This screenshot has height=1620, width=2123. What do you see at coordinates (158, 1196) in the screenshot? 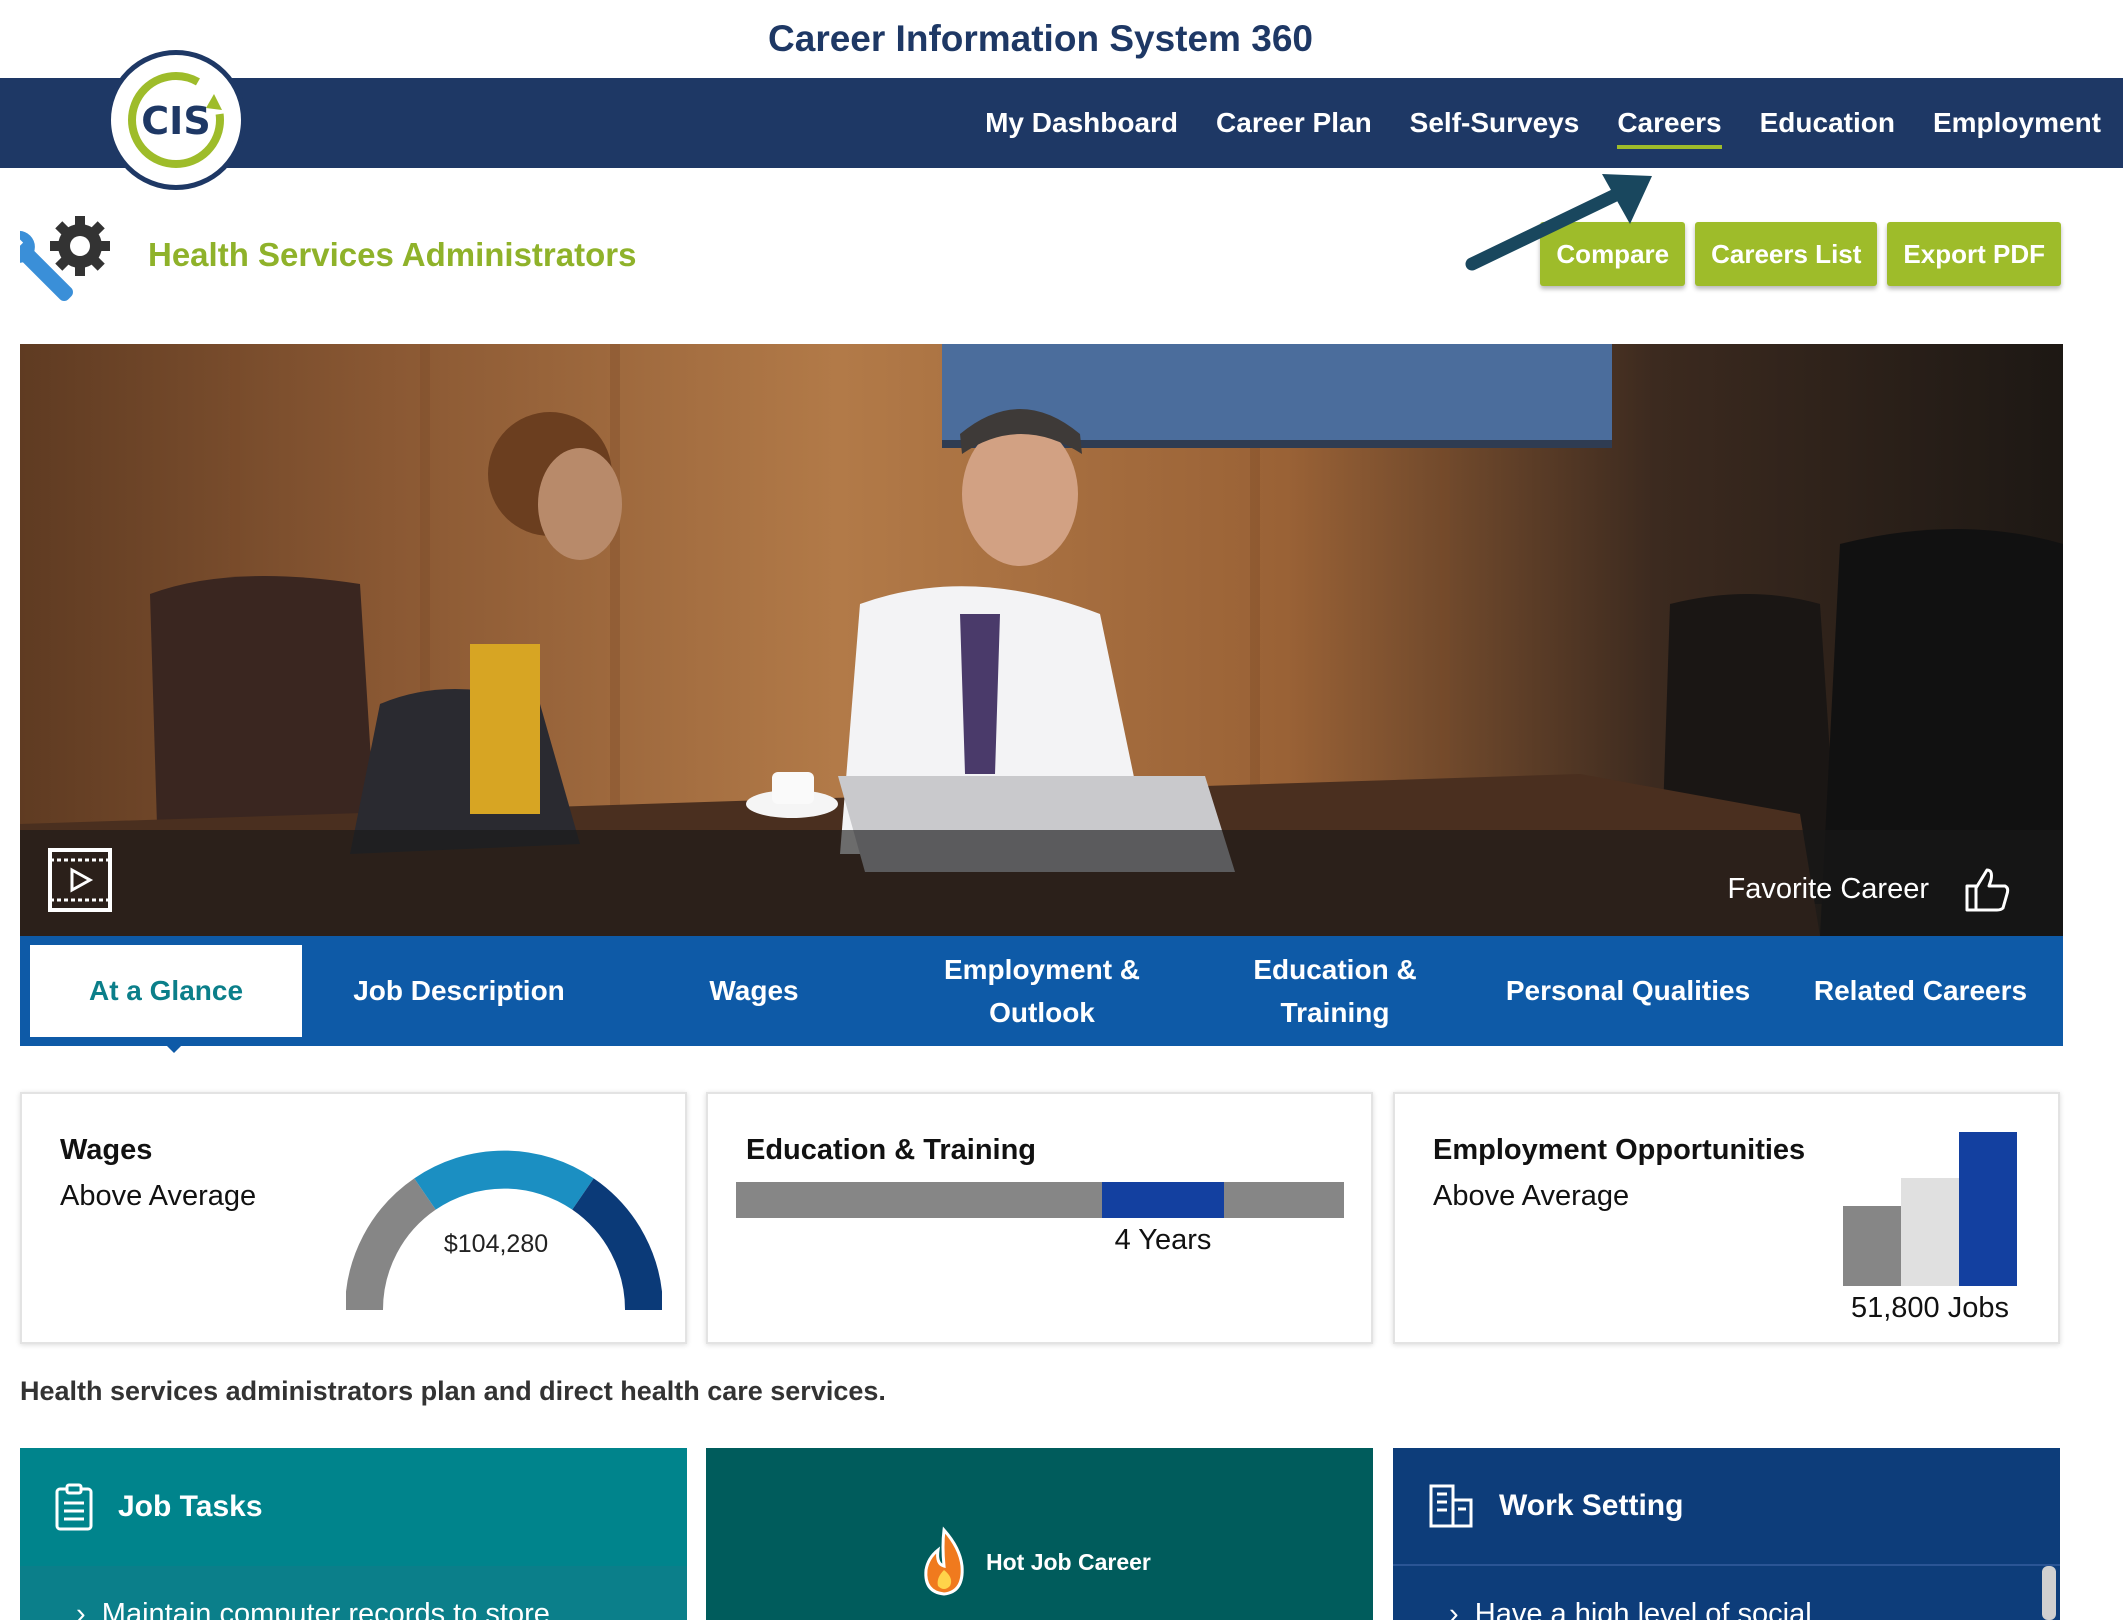
I see `wages-level: Above Average` at bounding box center [158, 1196].